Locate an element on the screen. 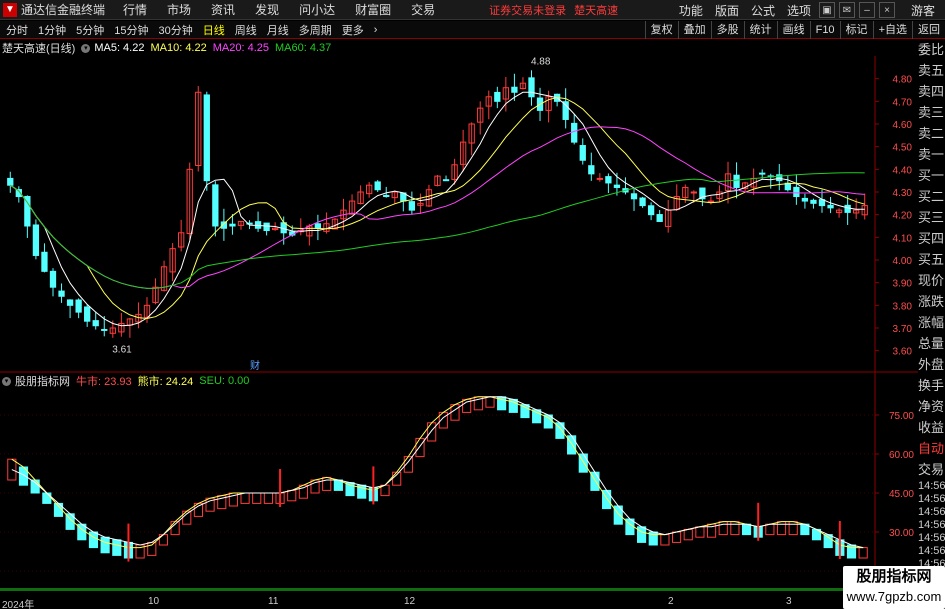 Image resolution: width=945 pixels, height=609 pixels. watermark-title: 股朋指标网 is located at coordinates (894, 576).